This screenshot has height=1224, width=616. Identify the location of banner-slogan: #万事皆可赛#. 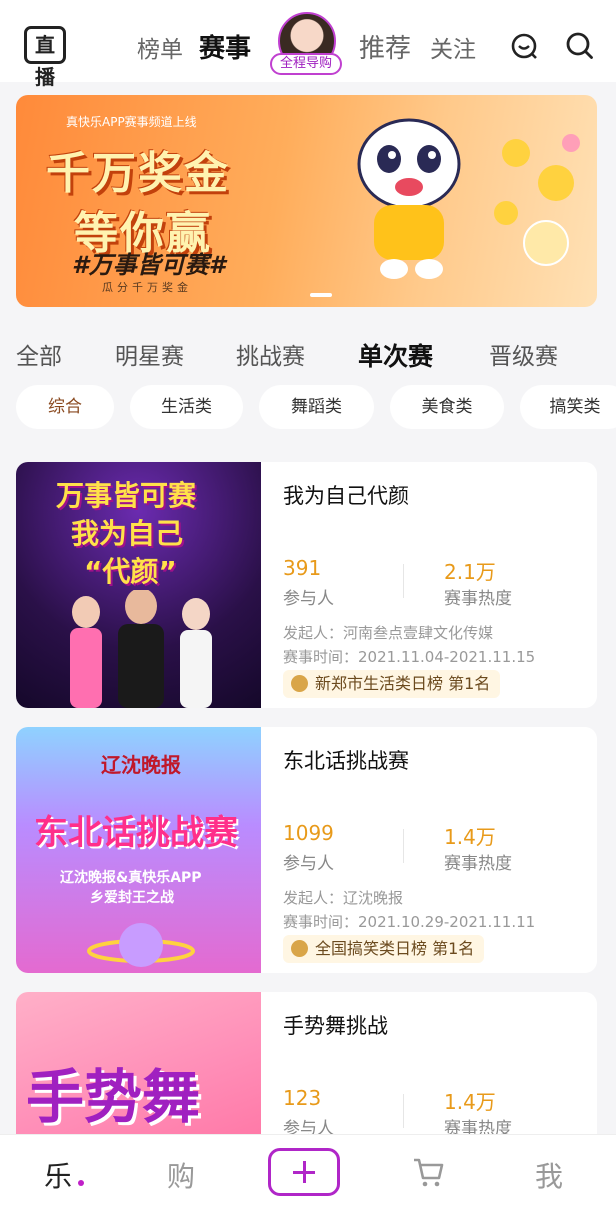
(149, 265).